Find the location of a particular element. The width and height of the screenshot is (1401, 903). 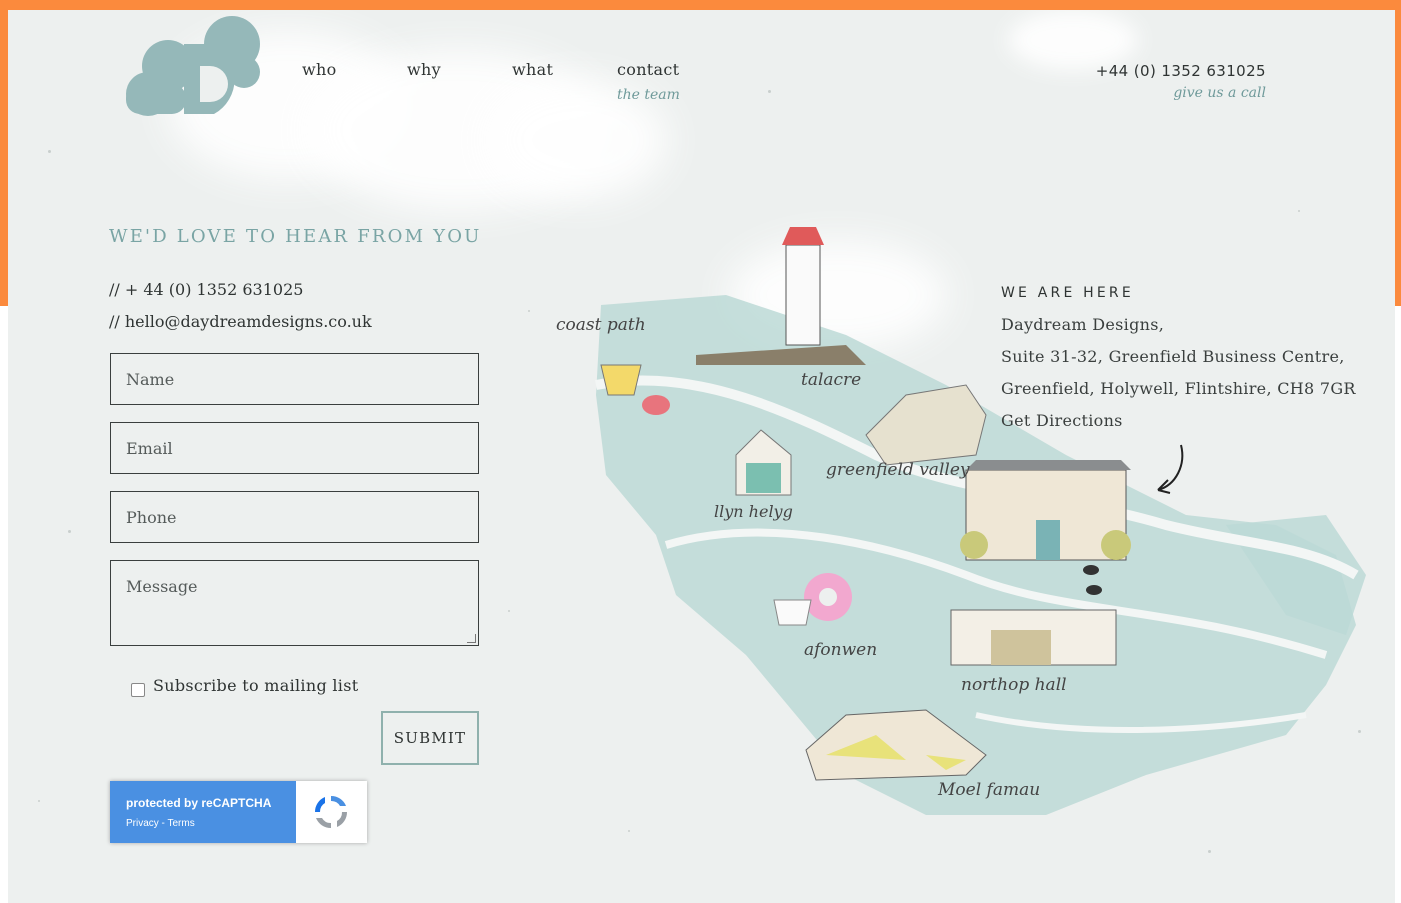

contact-email: // hello@daydreamdesigns.co.uk is located at coordinates (240, 321).